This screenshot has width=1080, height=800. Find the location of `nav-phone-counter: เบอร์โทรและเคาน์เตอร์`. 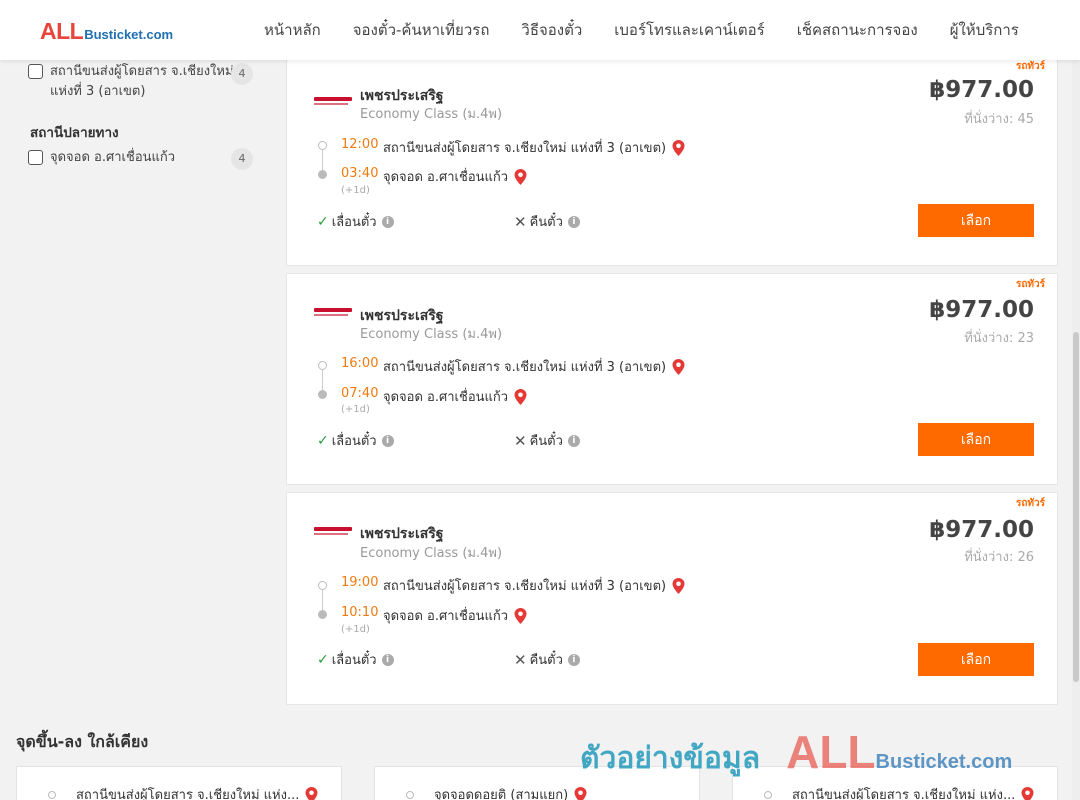

nav-phone-counter: เบอร์โทรและเคาน์เตอร์ is located at coordinates (689, 30).